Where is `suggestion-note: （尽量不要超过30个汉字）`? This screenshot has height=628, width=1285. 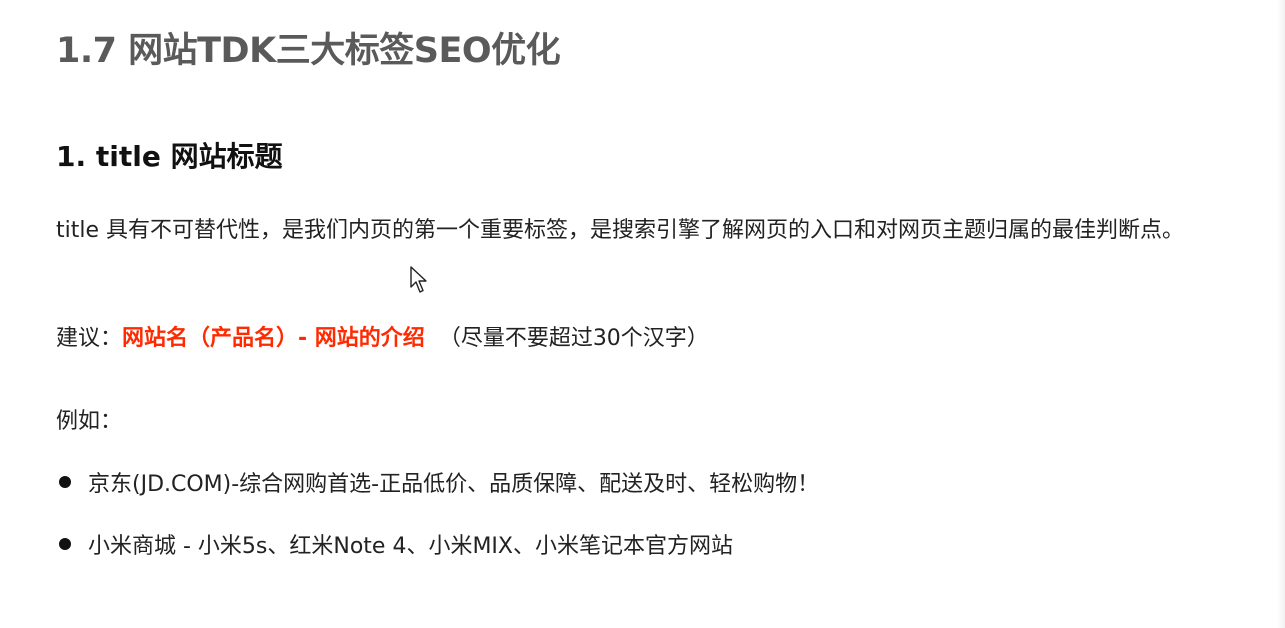 suggestion-note: （尽量不要超过30个汉字） is located at coordinates (573, 338).